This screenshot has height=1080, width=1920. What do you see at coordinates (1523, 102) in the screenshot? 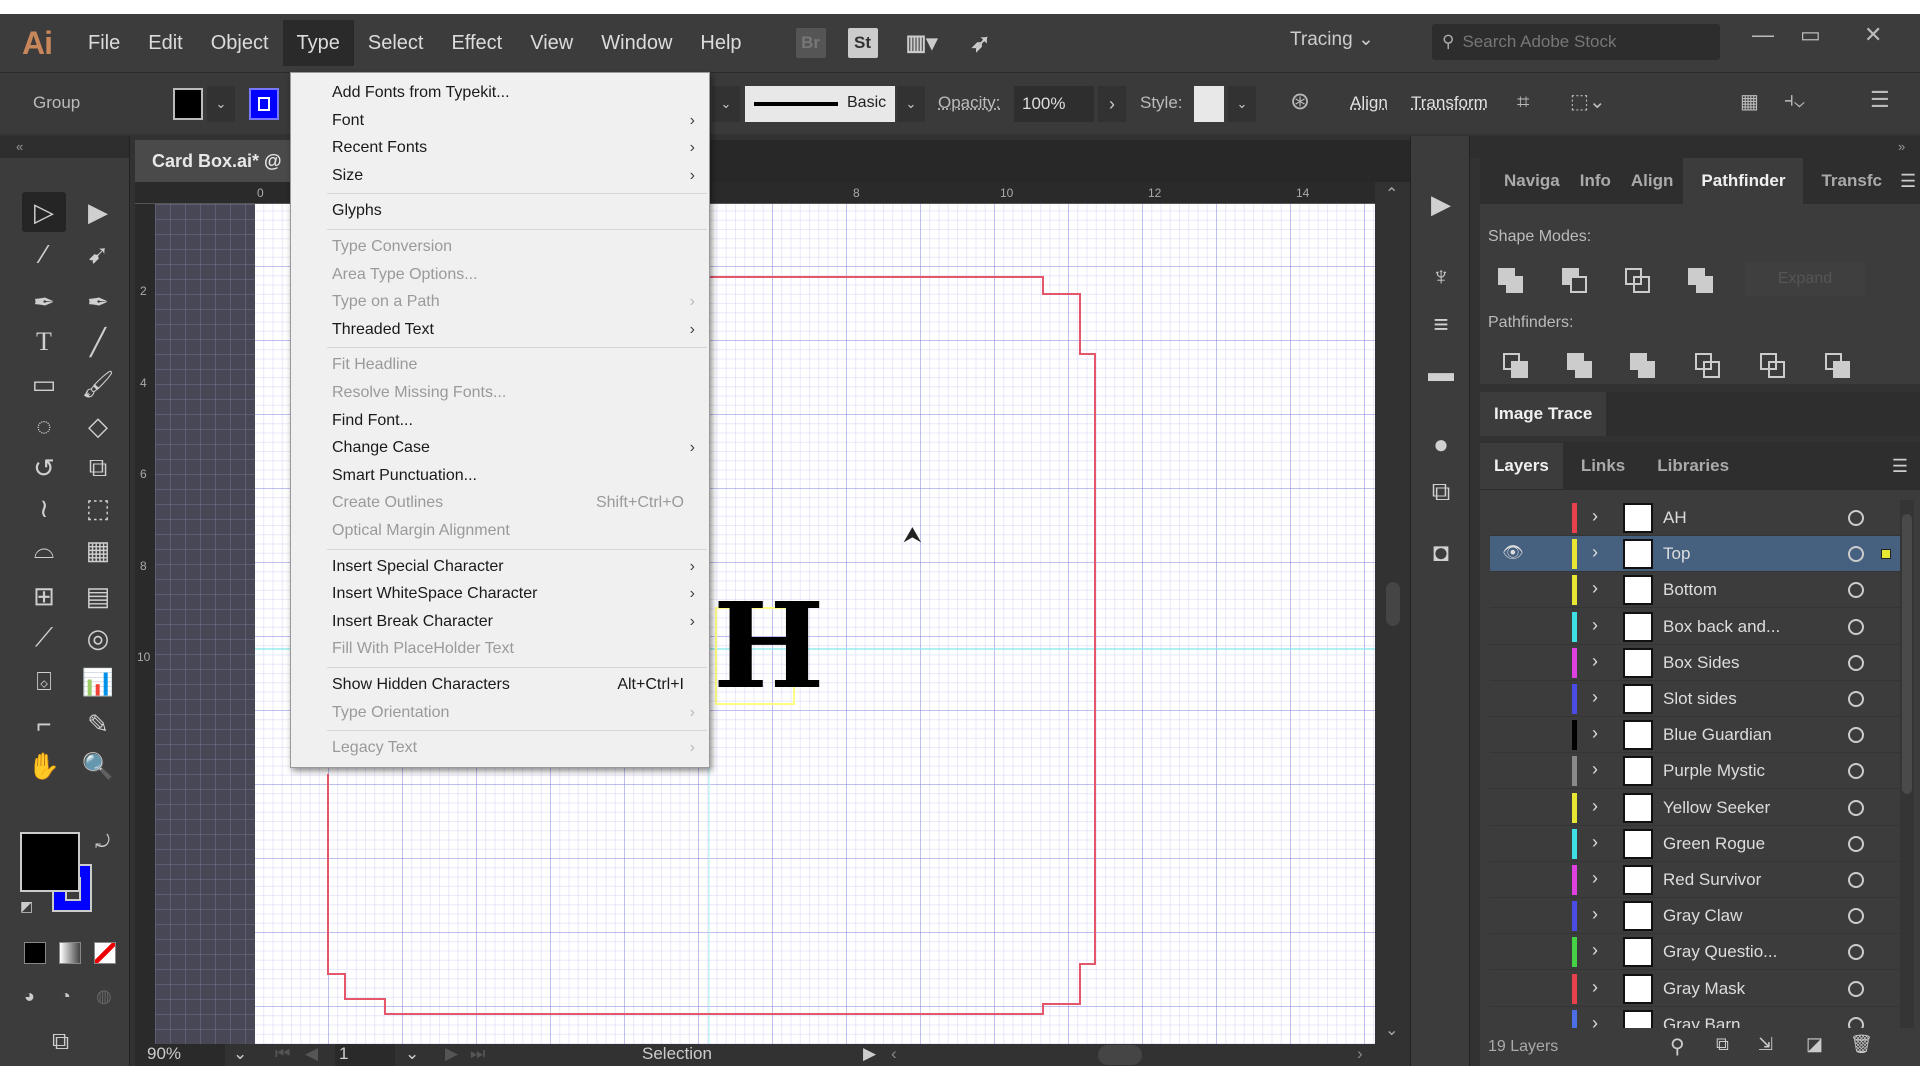
I see `isolate-group-icon: ⌗` at bounding box center [1523, 102].